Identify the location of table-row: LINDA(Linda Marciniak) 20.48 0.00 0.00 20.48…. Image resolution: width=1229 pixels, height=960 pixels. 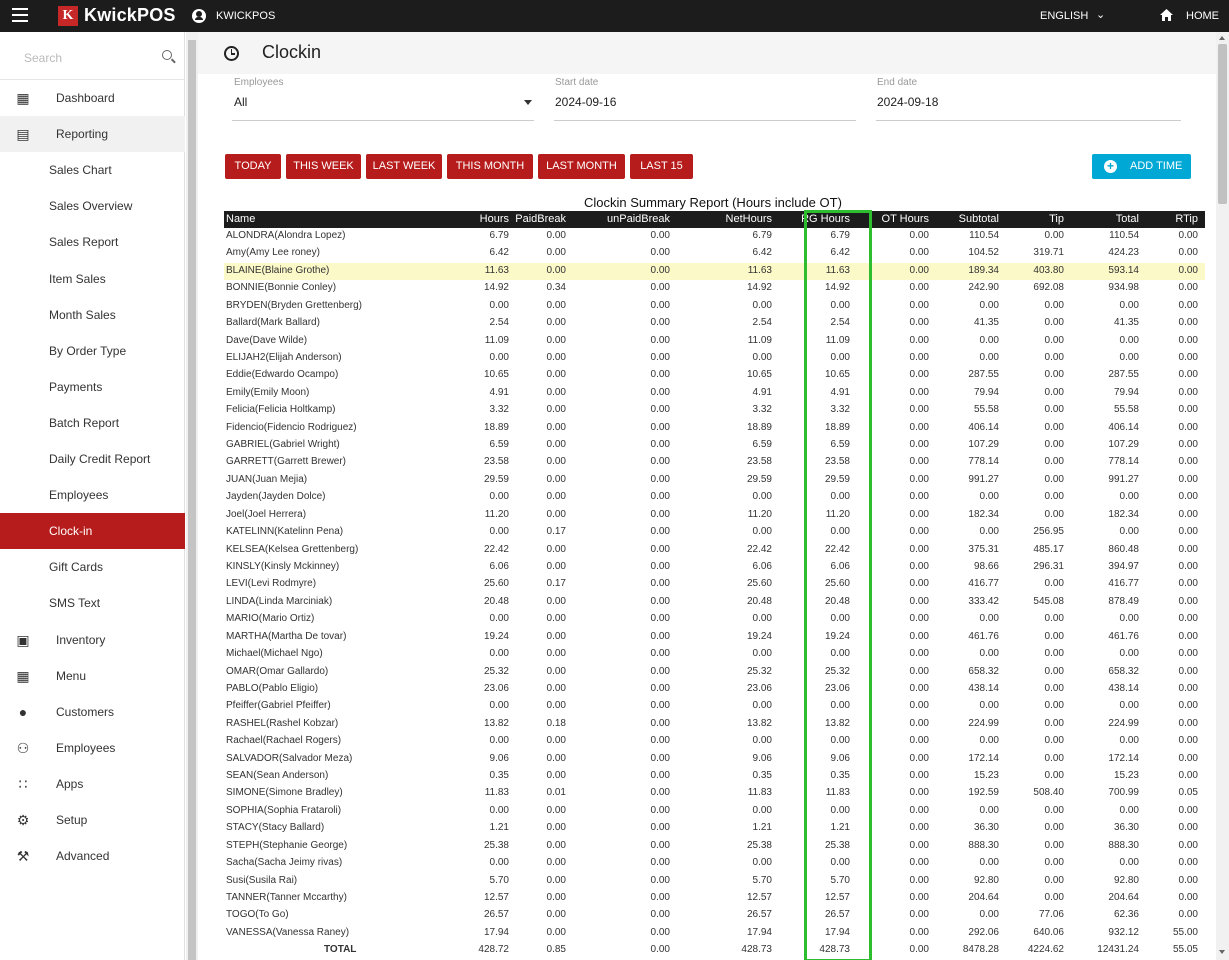
(714, 602).